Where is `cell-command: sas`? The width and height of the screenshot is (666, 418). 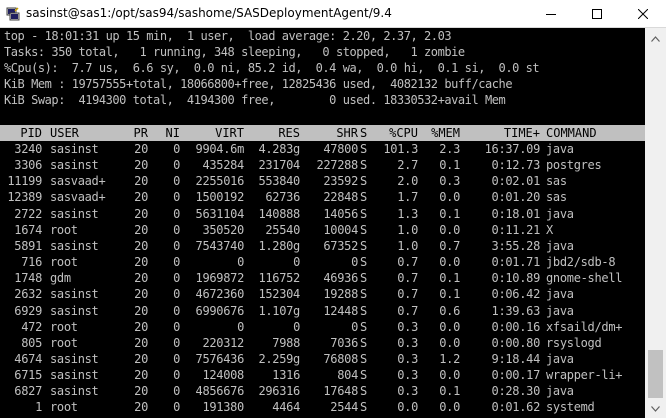 cell-command: sas is located at coordinates (556, 181).